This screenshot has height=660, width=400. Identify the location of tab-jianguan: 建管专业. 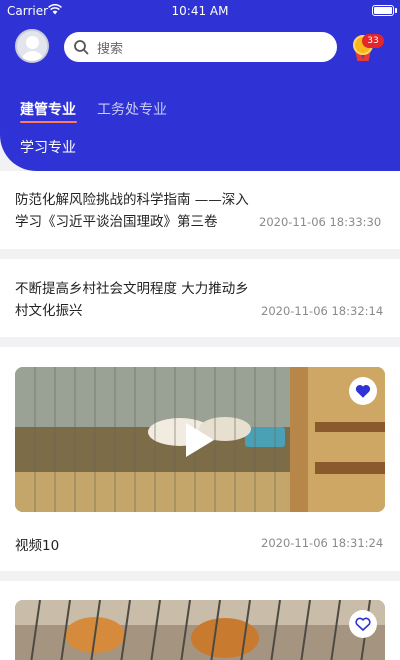
(48, 109).